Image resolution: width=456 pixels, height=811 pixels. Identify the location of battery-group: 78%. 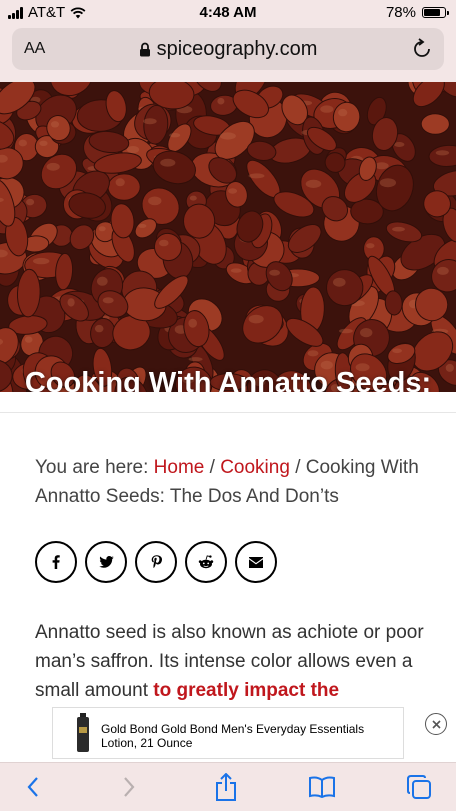
(417, 12).